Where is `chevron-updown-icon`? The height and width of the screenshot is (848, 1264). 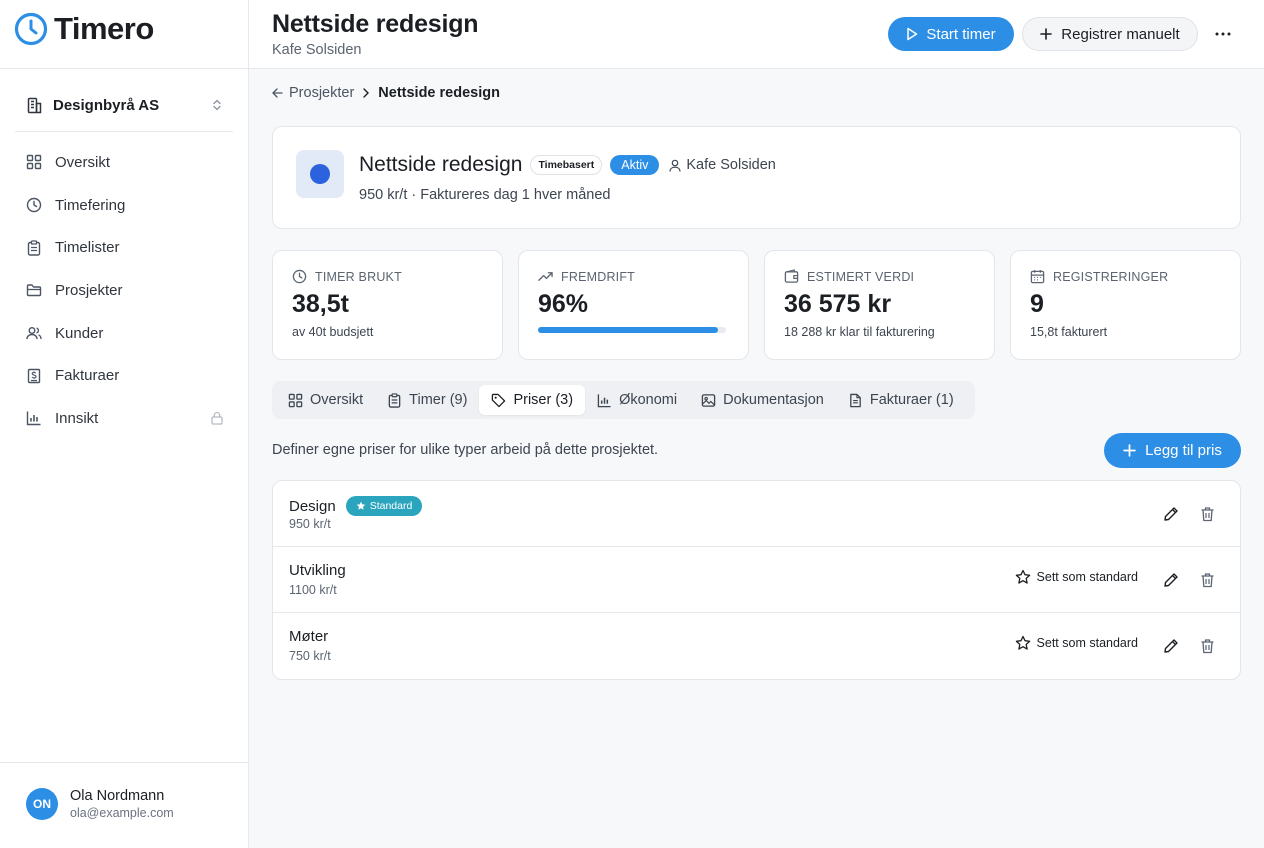
chevron-updown-icon is located at coordinates (217, 105).